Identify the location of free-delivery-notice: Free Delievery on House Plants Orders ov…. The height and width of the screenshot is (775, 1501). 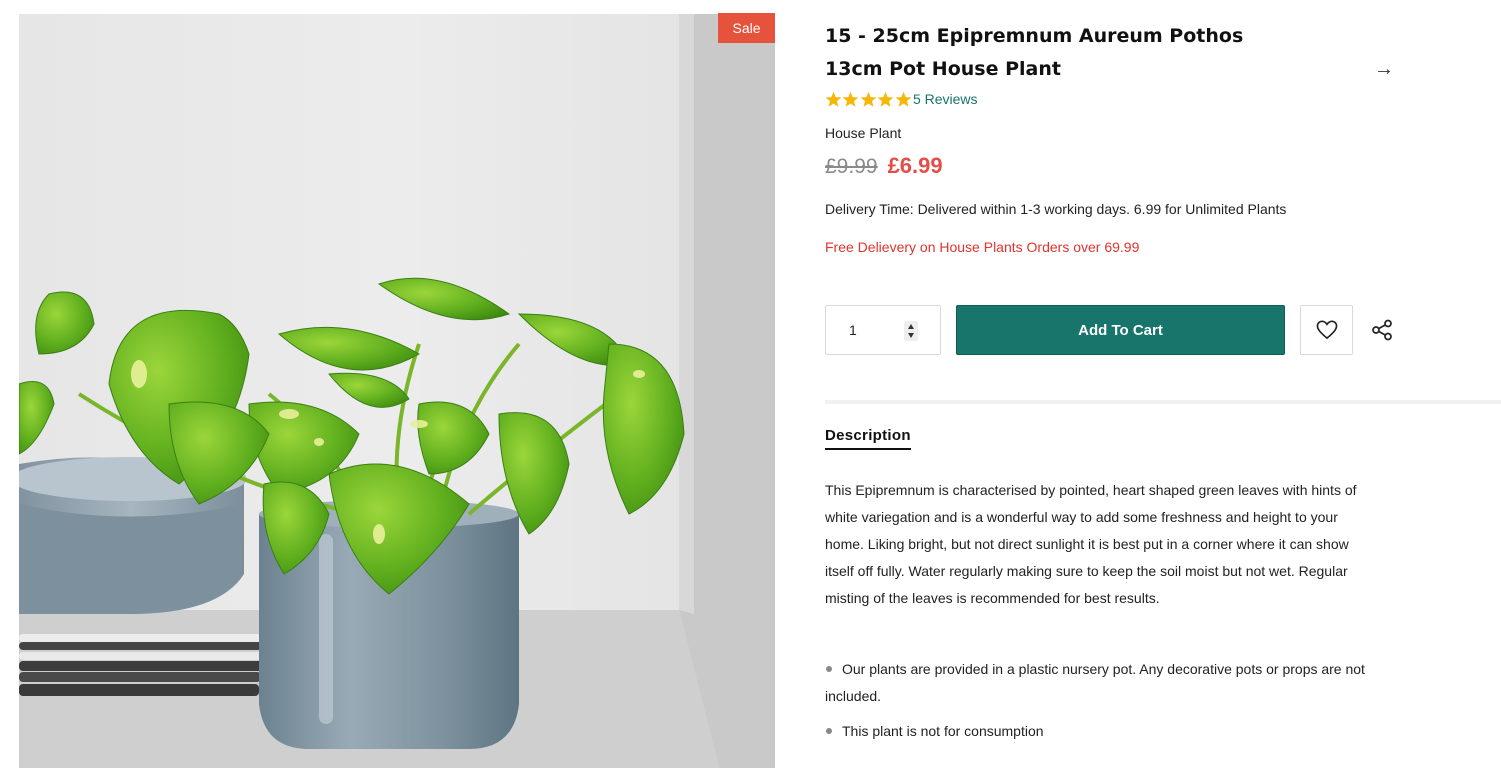
(982, 247).